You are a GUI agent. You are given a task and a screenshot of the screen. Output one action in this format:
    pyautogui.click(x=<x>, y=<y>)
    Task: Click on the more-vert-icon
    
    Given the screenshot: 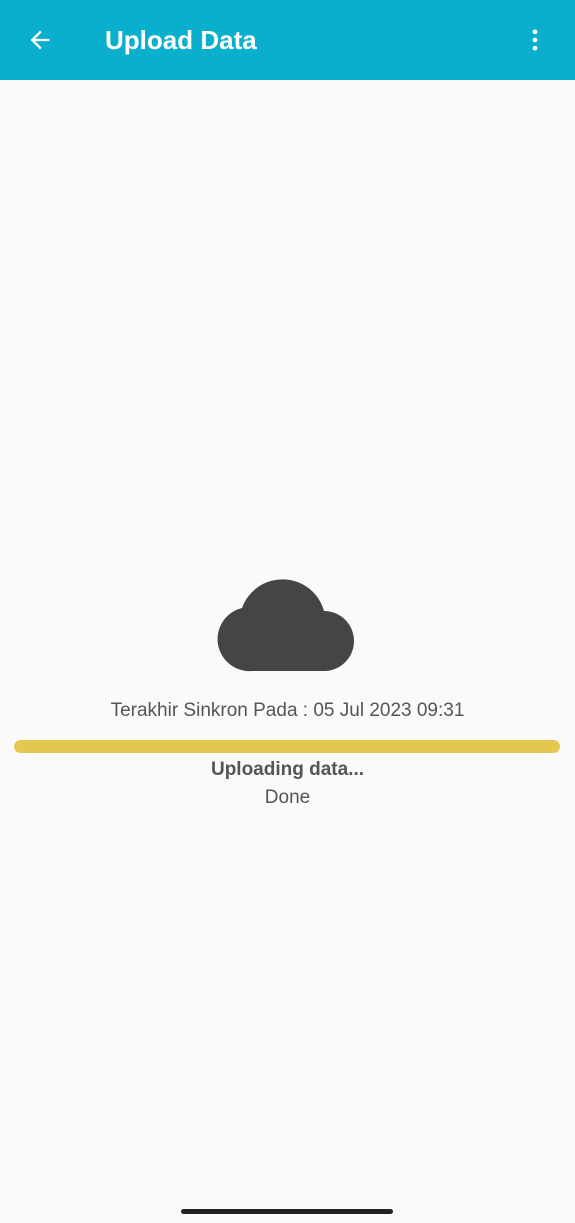 What is the action you would take?
    pyautogui.click(x=535, y=40)
    